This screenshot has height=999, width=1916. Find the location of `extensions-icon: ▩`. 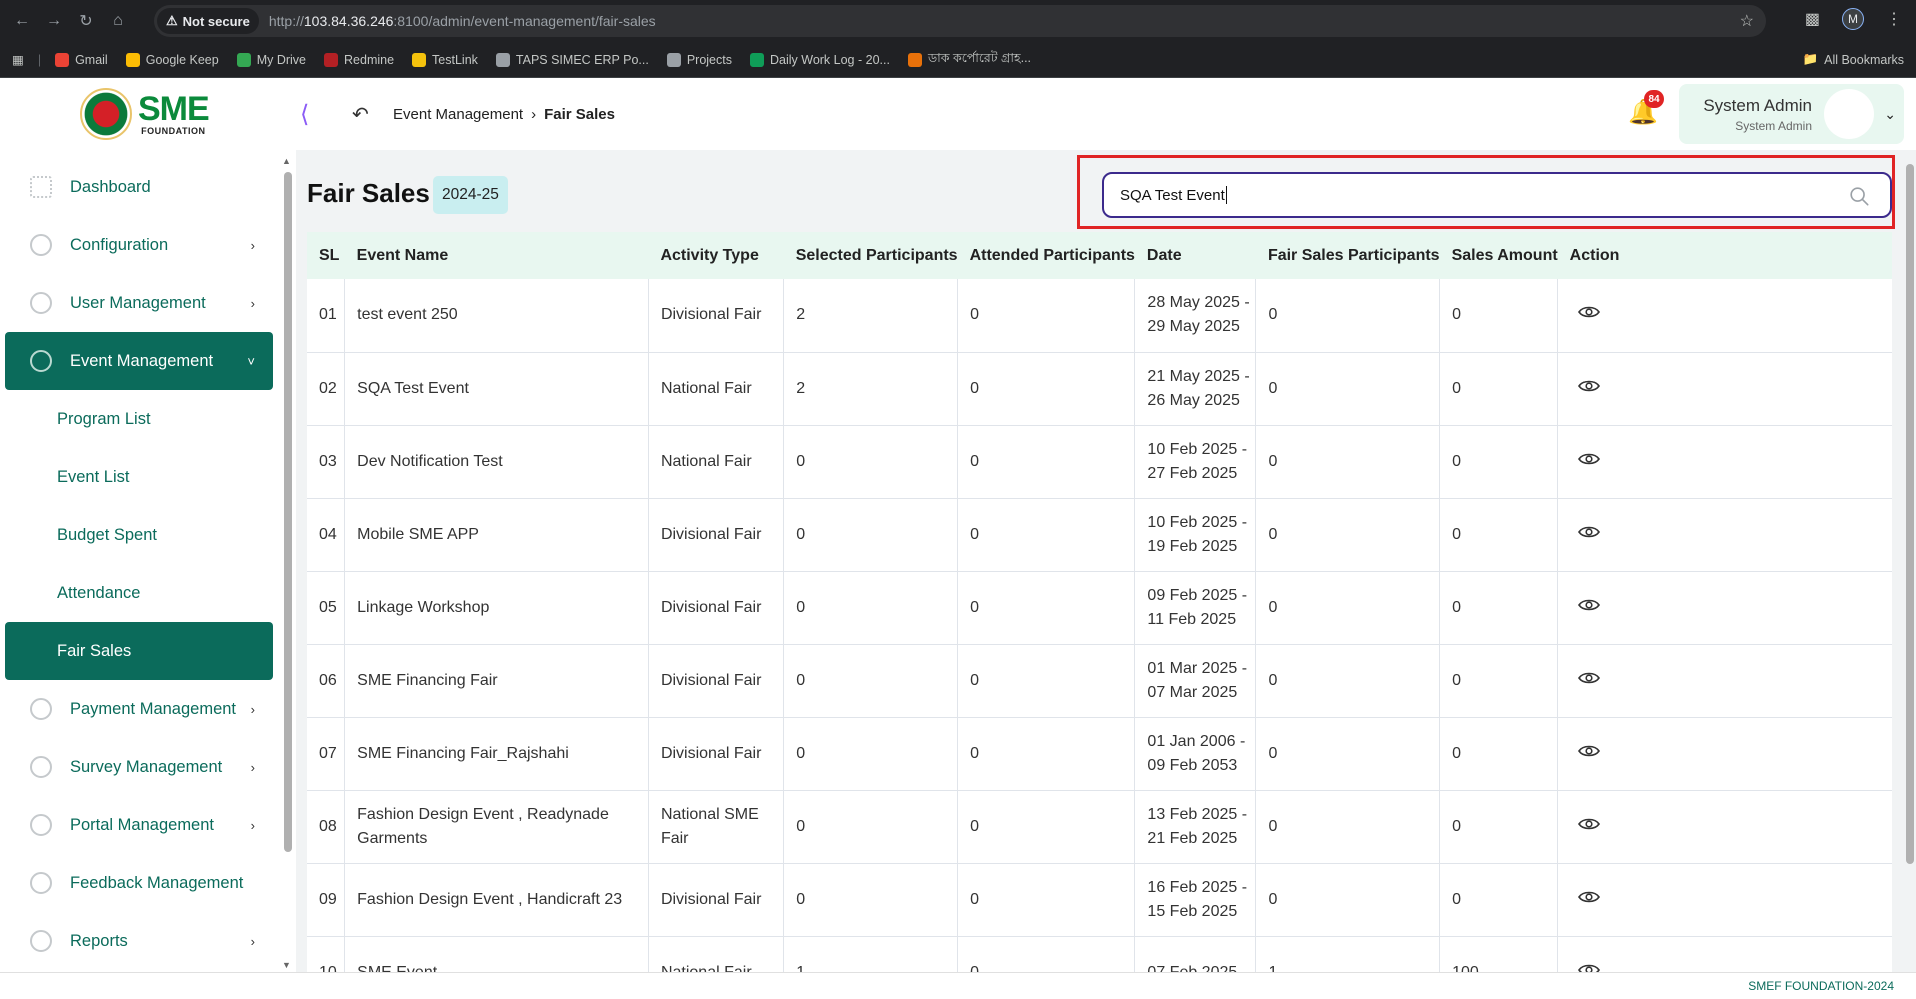

extensions-icon: ▩ is located at coordinates (1812, 19).